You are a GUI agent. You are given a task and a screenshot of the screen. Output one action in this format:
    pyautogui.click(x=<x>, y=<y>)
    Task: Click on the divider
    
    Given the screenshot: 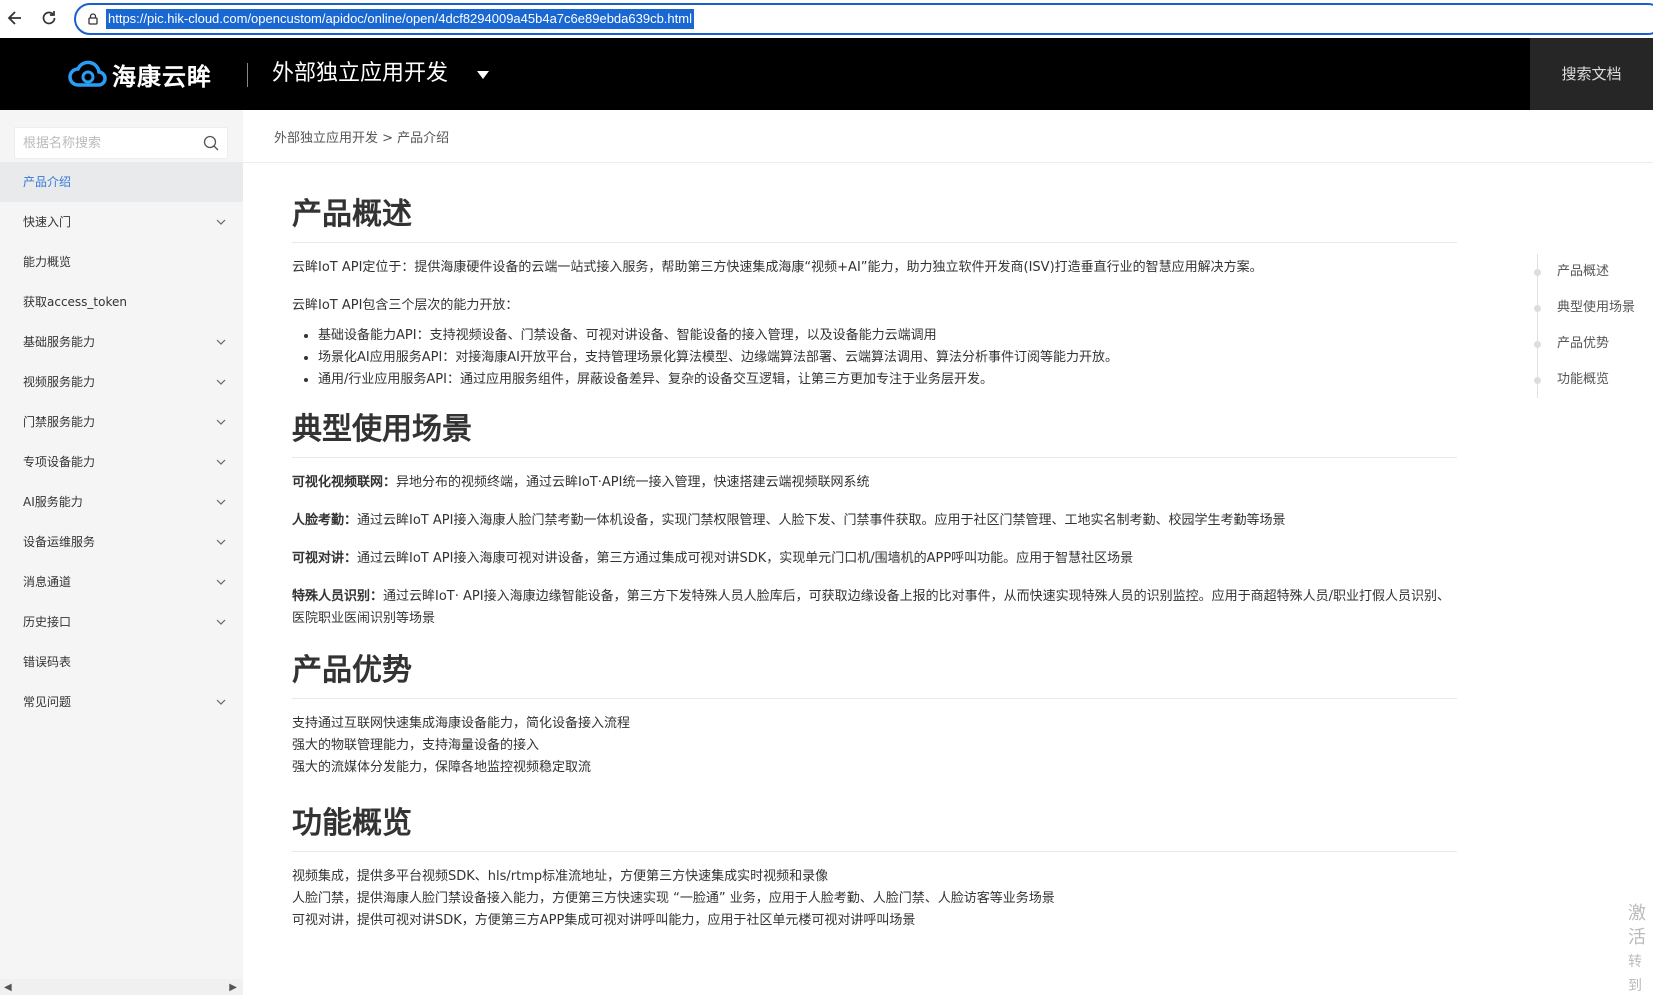 What is the action you would take?
    pyautogui.click(x=948, y=162)
    